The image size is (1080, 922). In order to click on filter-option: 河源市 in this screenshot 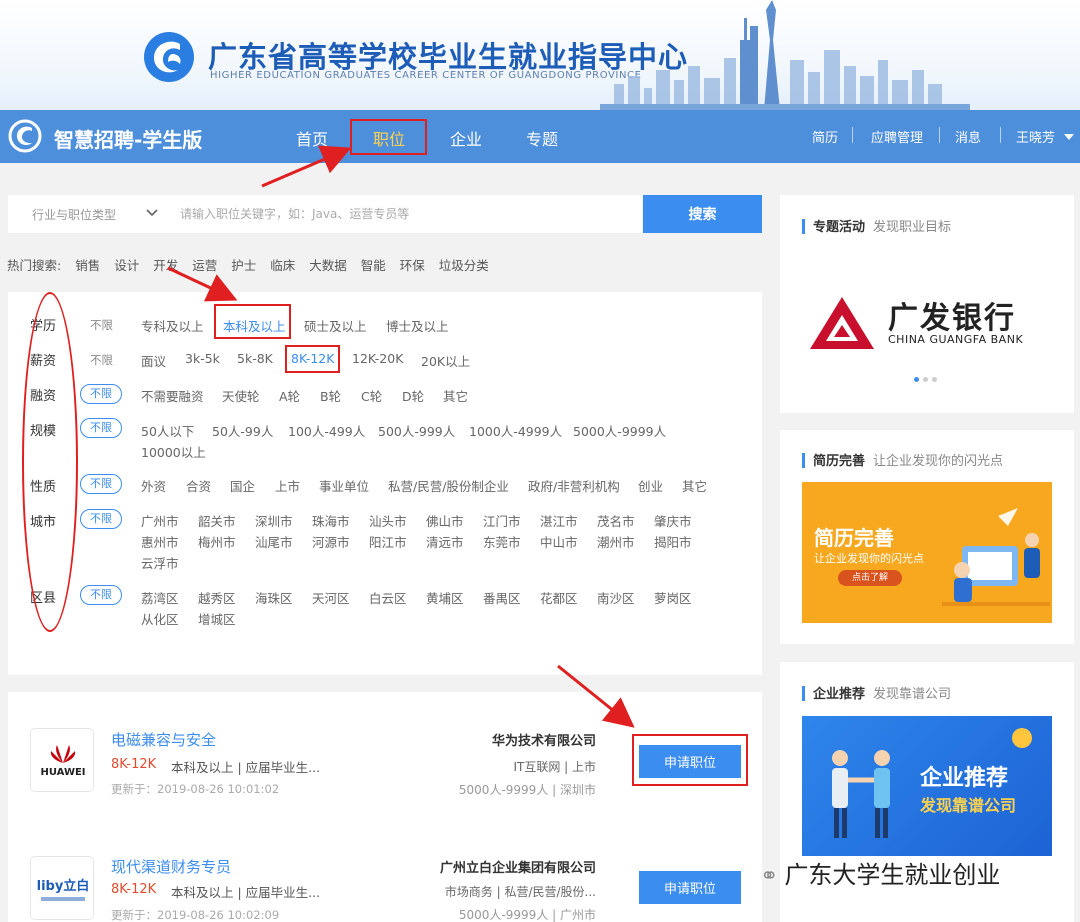, I will do `click(331, 541)`.